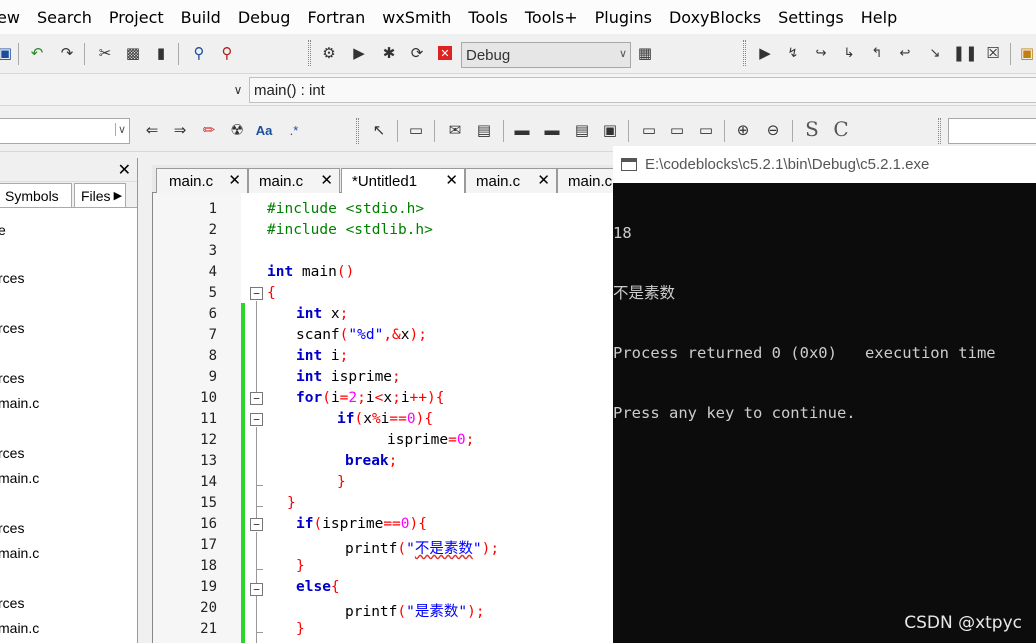  Describe the element at coordinates (329, 53) in the screenshot. I see `build-gear-icon: ⚙` at that location.